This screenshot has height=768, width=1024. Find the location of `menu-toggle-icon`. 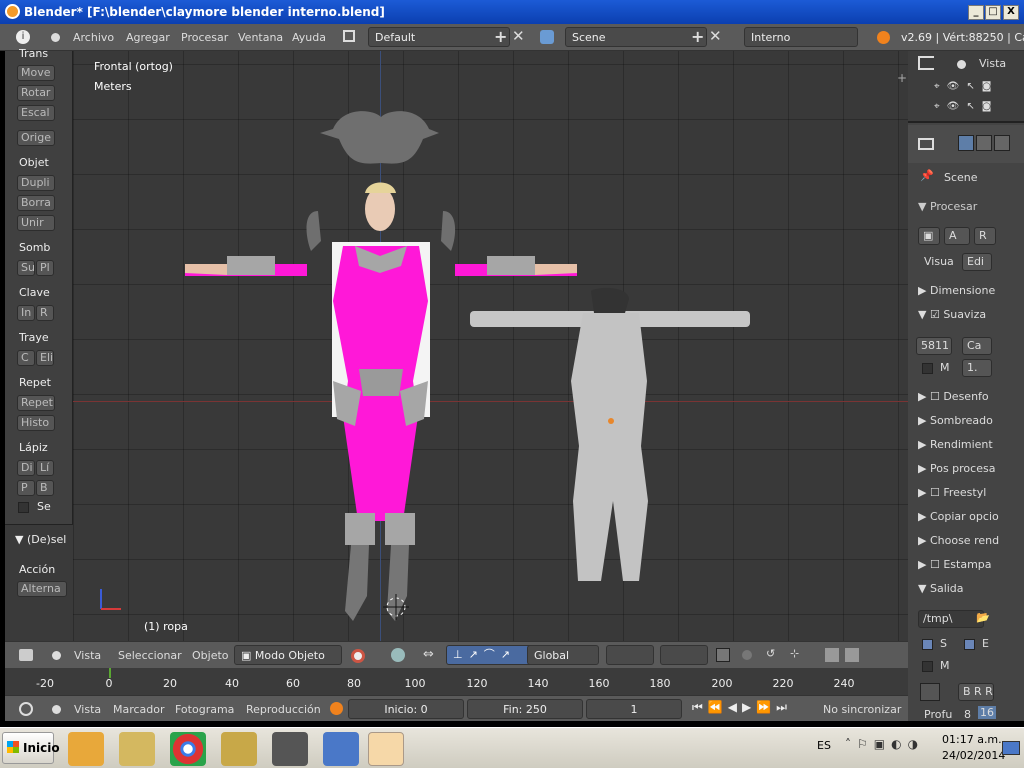

menu-toggle-icon is located at coordinates (55, 37).